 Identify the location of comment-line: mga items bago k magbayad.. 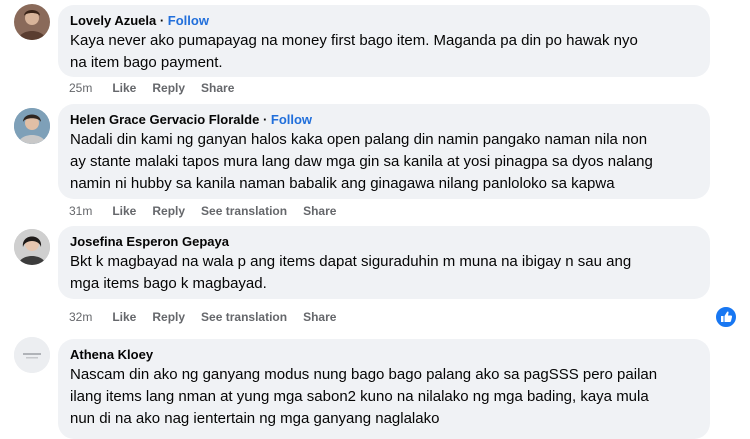
(168, 283).